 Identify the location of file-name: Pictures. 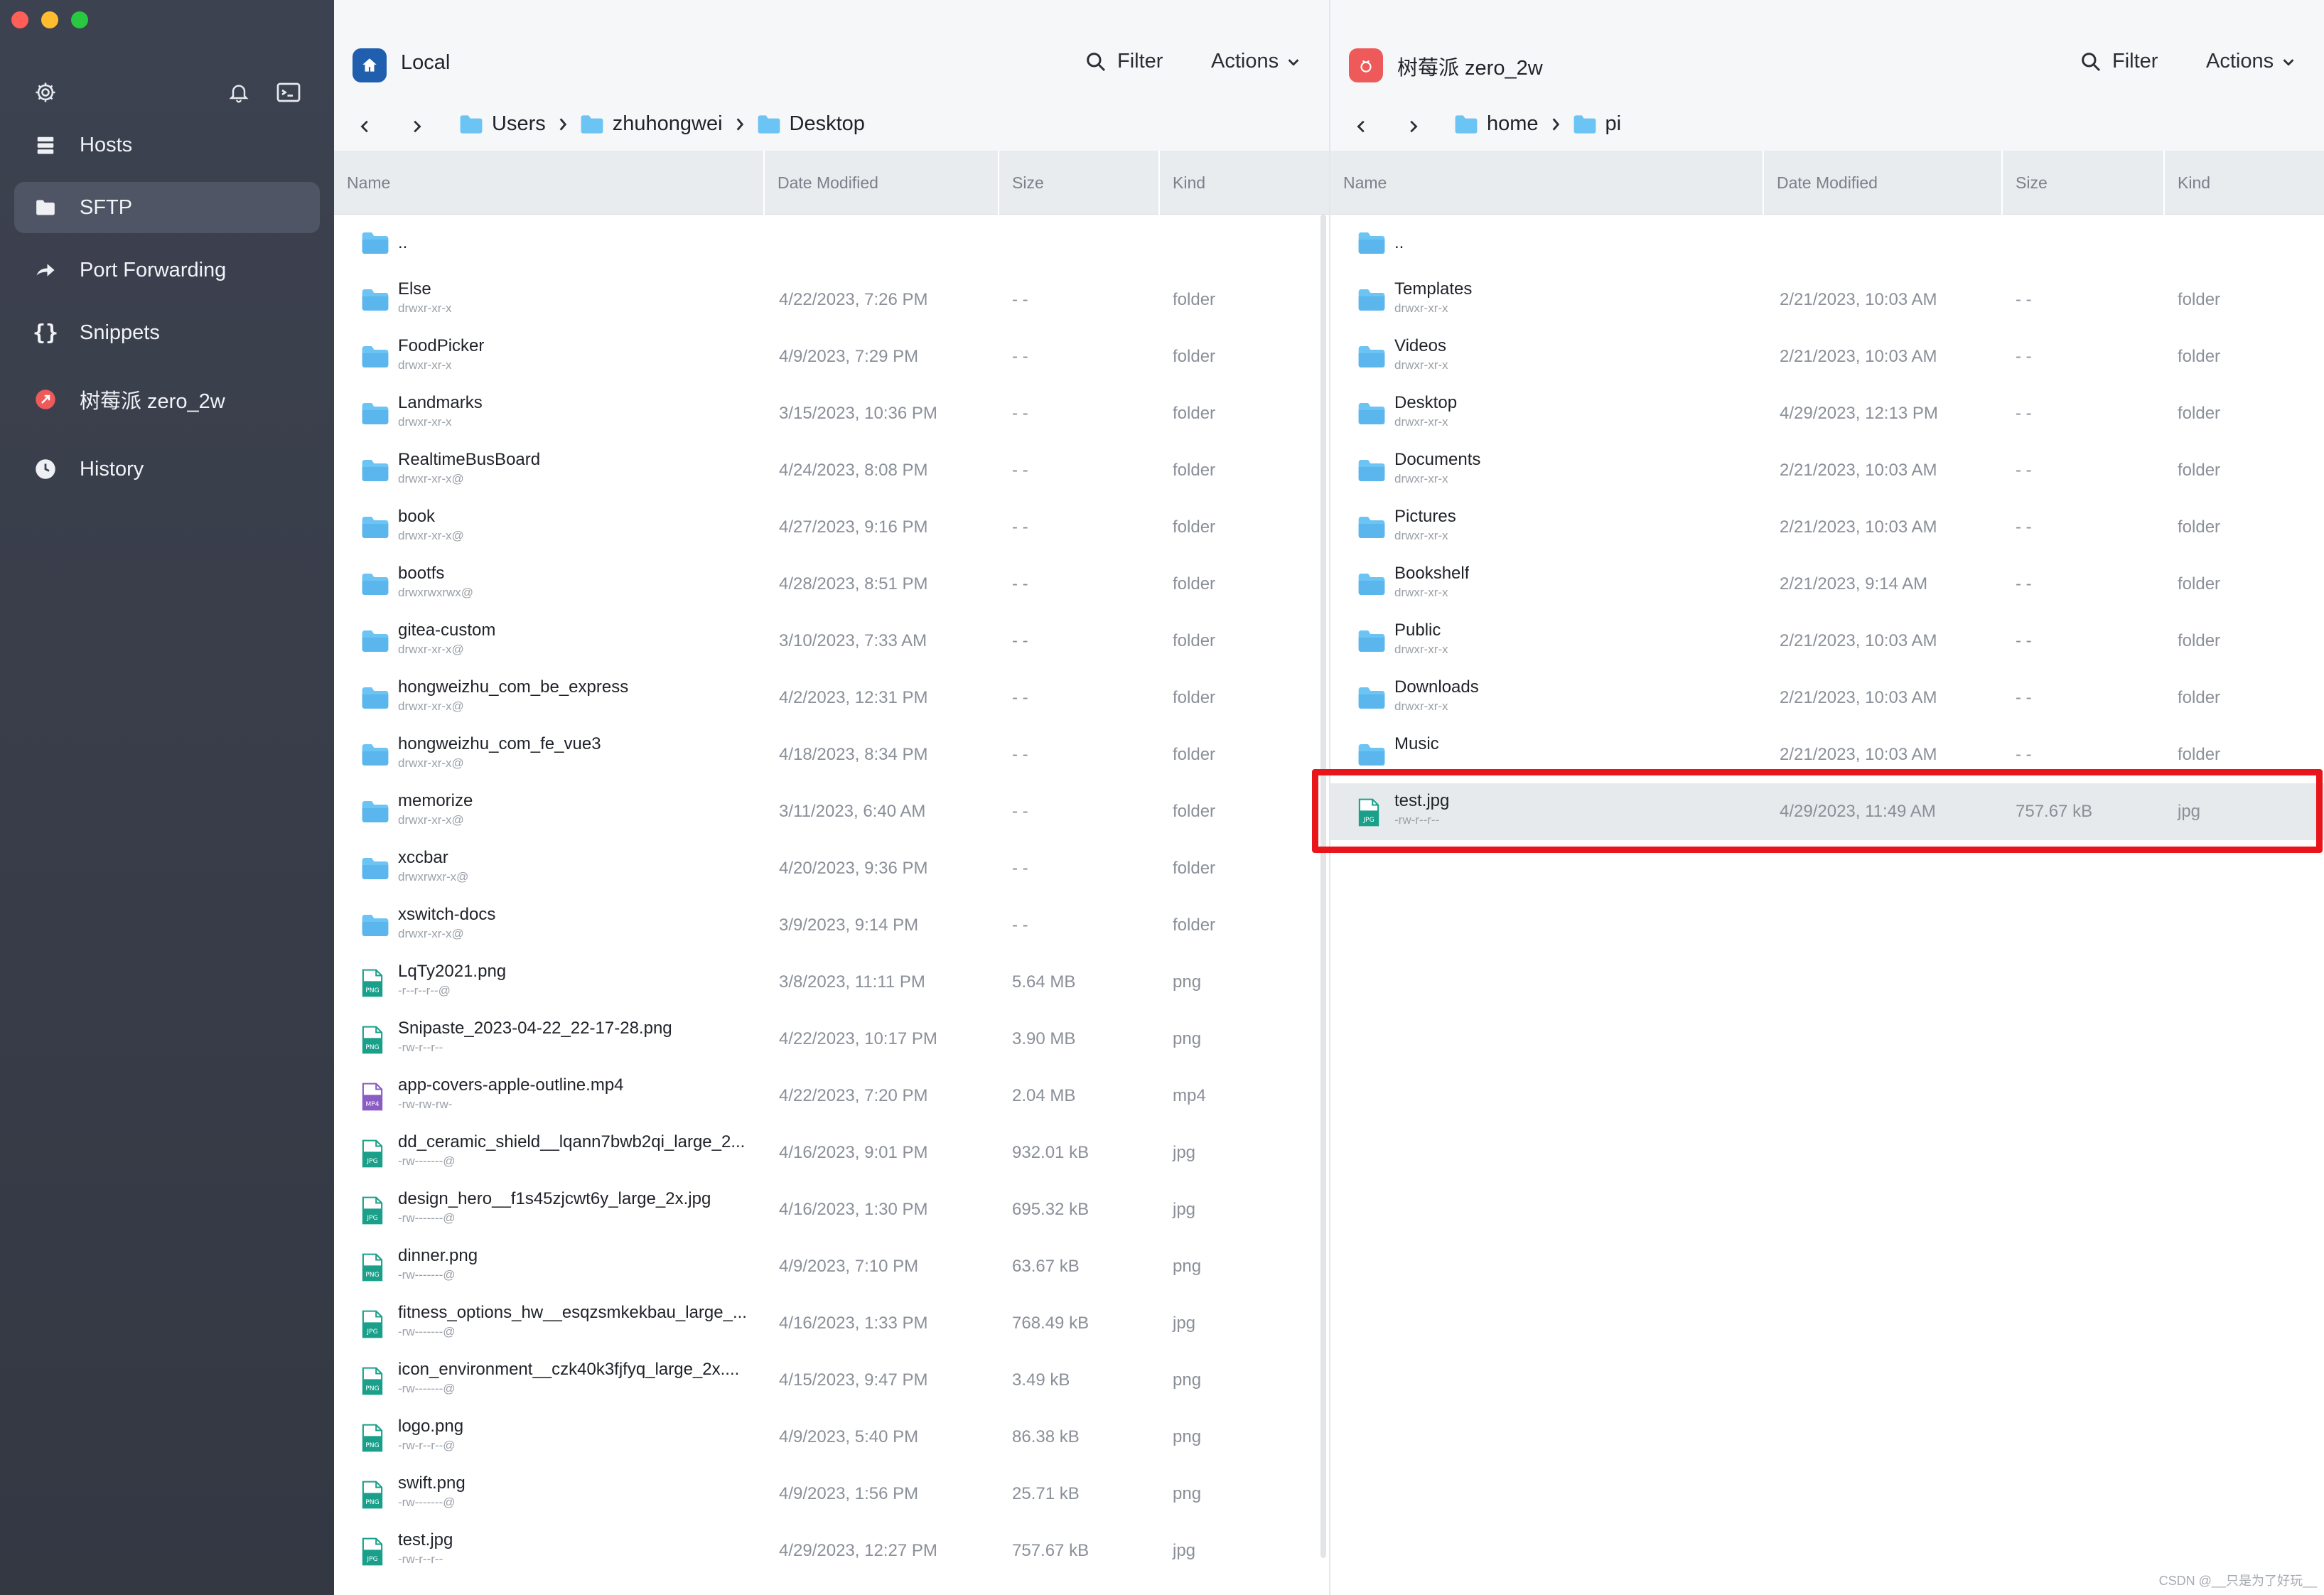
(1425, 516).